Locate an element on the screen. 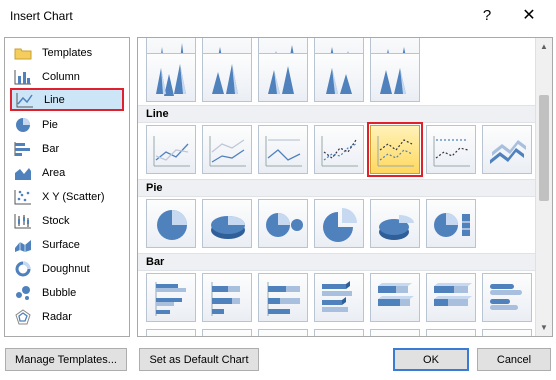 The width and height of the screenshot is (556, 380). category-item-pie: Pie is located at coordinates (67, 124).